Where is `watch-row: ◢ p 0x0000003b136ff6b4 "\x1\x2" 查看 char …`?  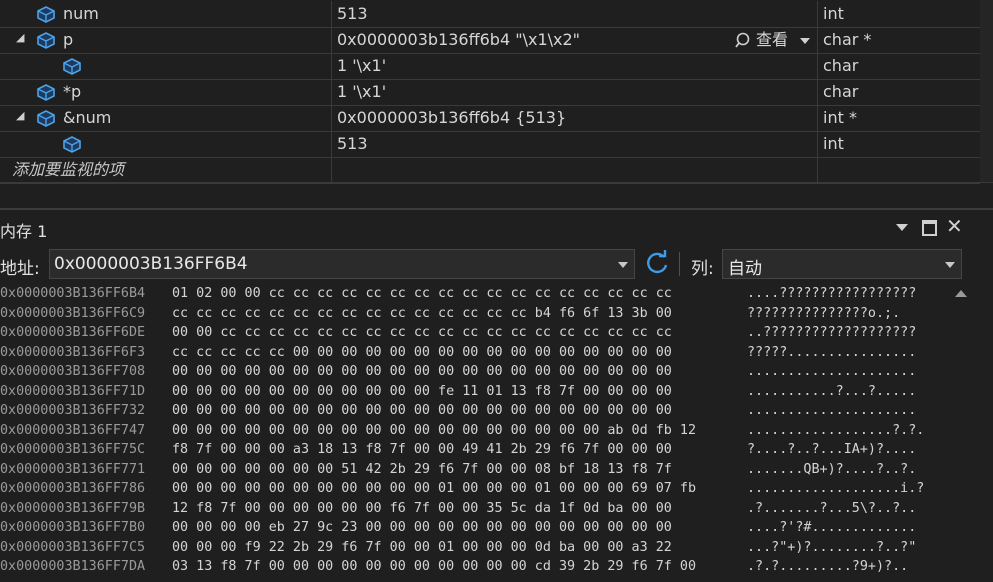 watch-row: ◢ p 0x0000003b136ff6b4 "\x1\x2" 查看 char … is located at coordinates (490, 40).